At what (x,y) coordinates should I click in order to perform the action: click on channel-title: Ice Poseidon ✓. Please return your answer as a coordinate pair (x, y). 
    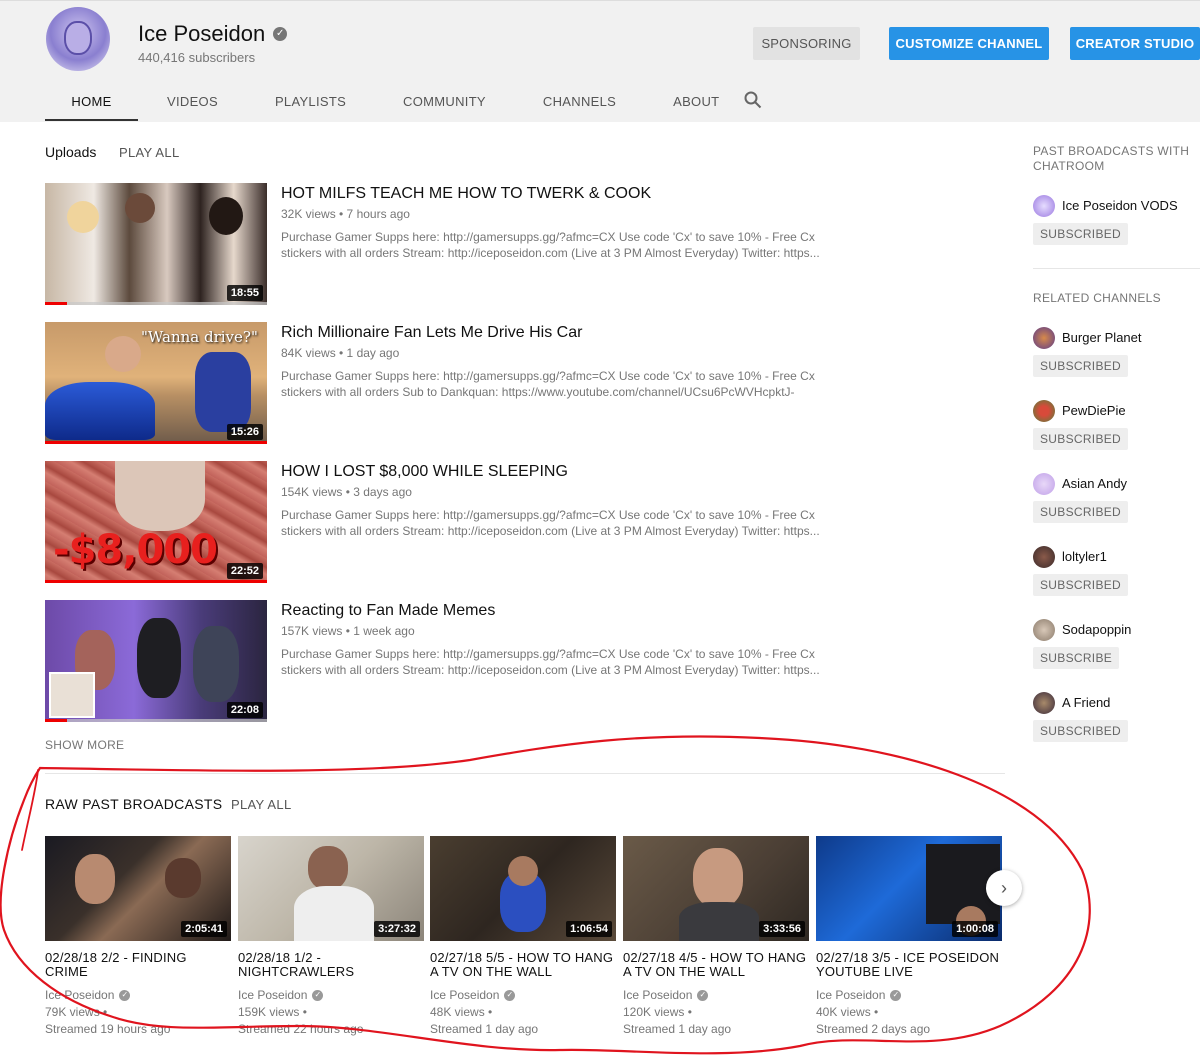
    Looking at the image, I should click on (213, 34).